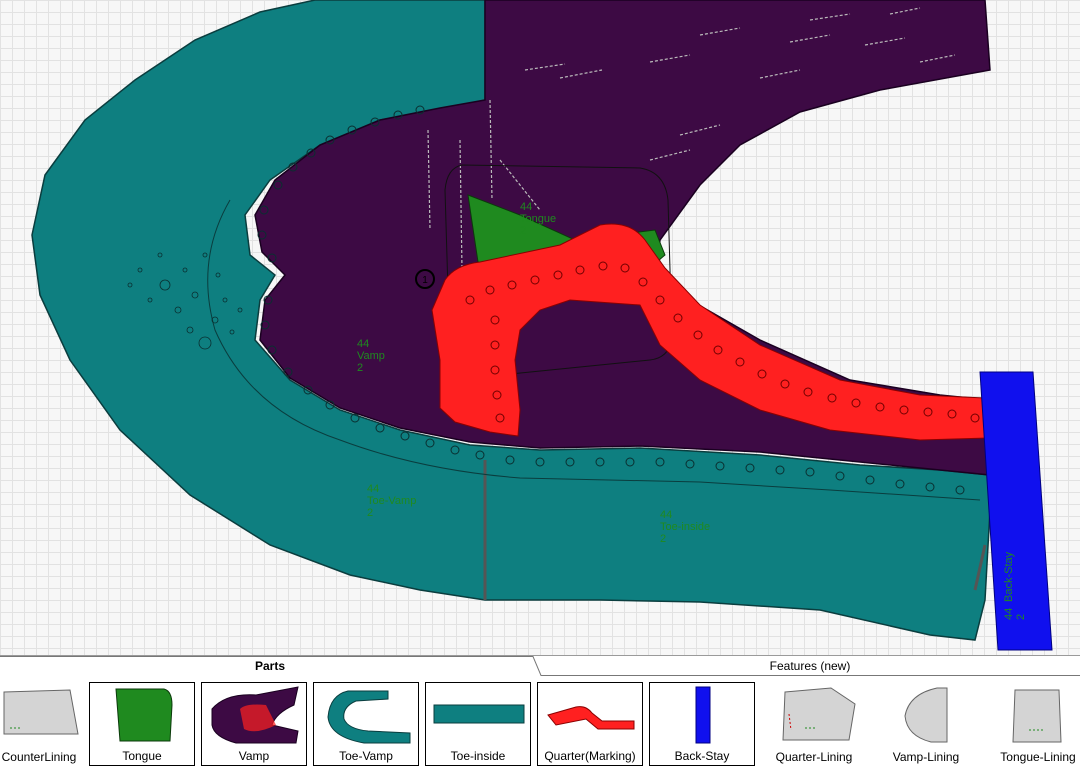 The width and height of the screenshot is (1080, 770). I want to click on quarter-lining-thumbnail-image, so click(819, 714).